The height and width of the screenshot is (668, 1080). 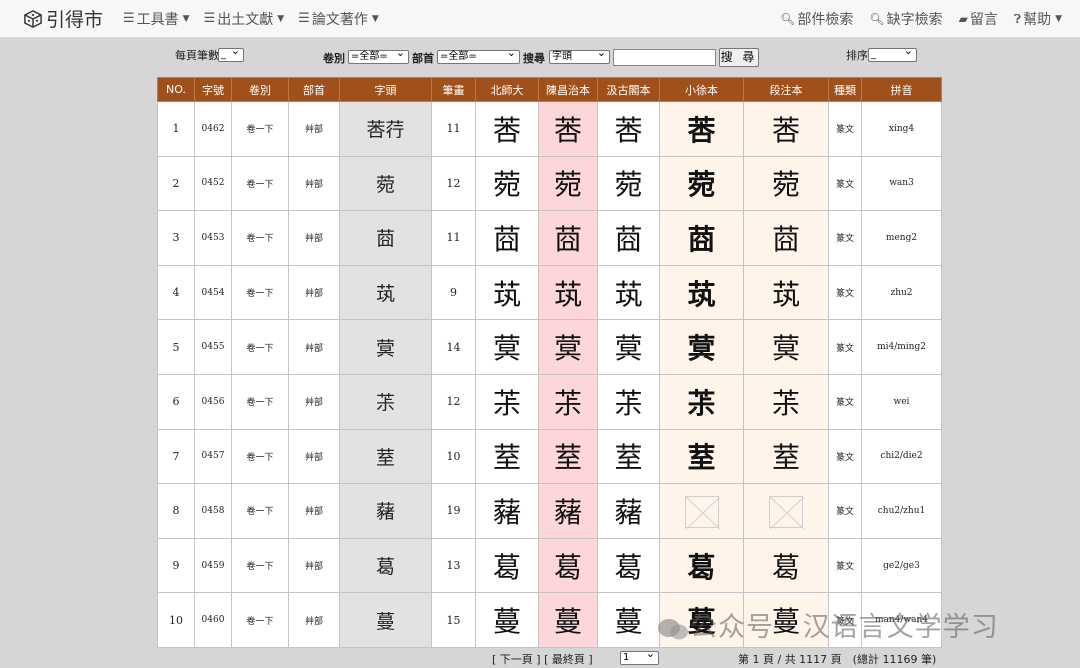 What do you see at coordinates (892, 53) in the screenshot?
I see `sort-select: _` at bounding box center [892, 53].